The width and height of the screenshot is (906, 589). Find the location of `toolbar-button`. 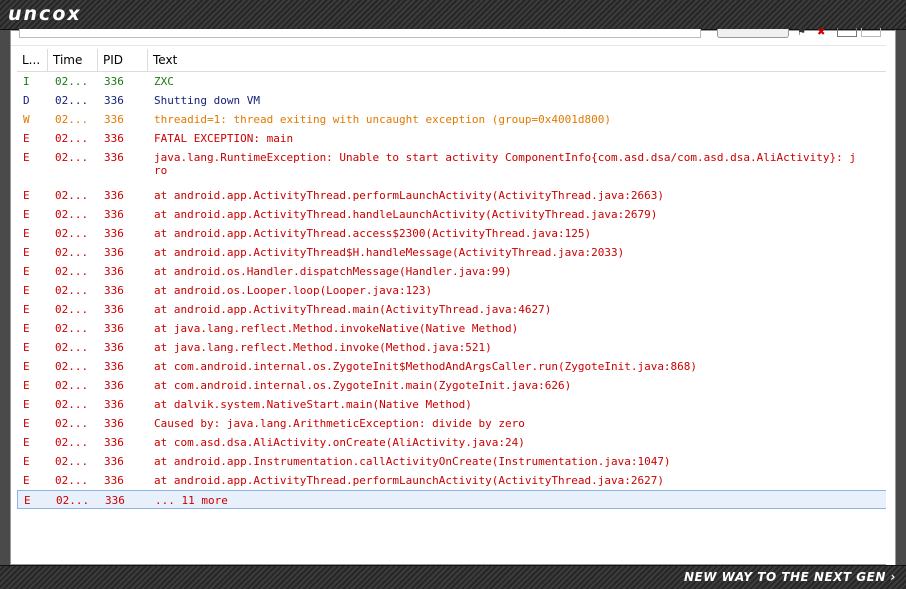

toolbar-button is located at coordinates (753, 33).